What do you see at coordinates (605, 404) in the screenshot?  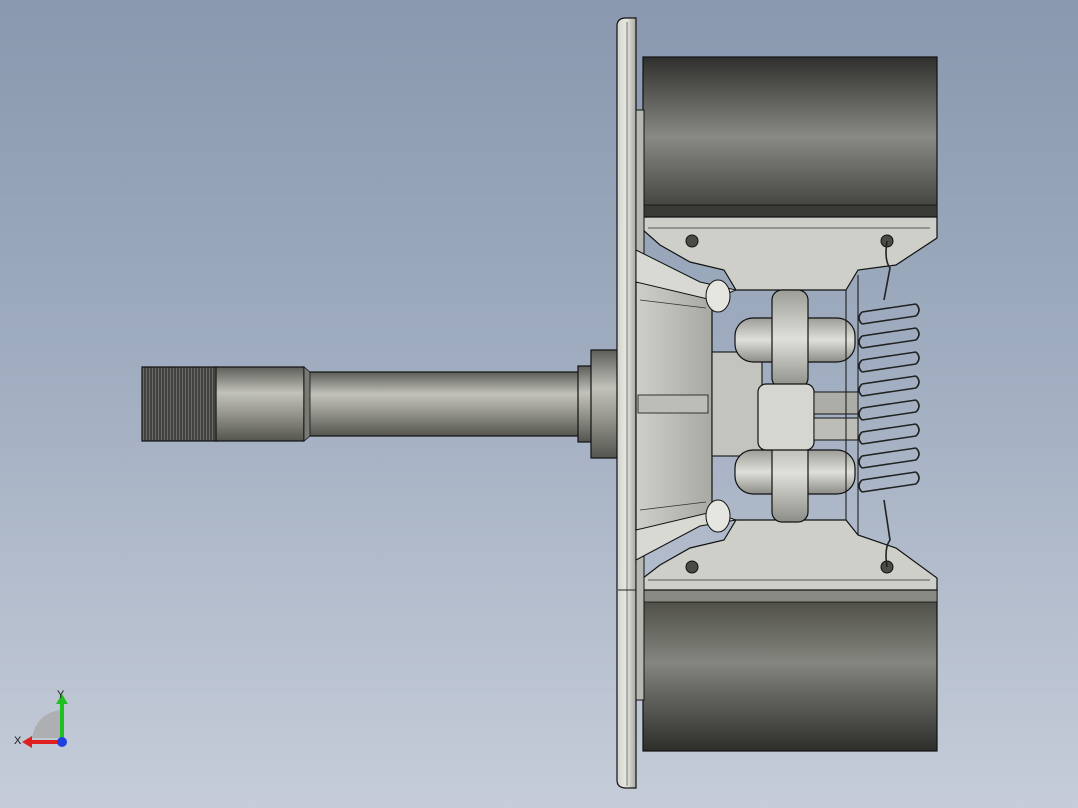 I see `shaft-collar` at bounding box center [605, 404].